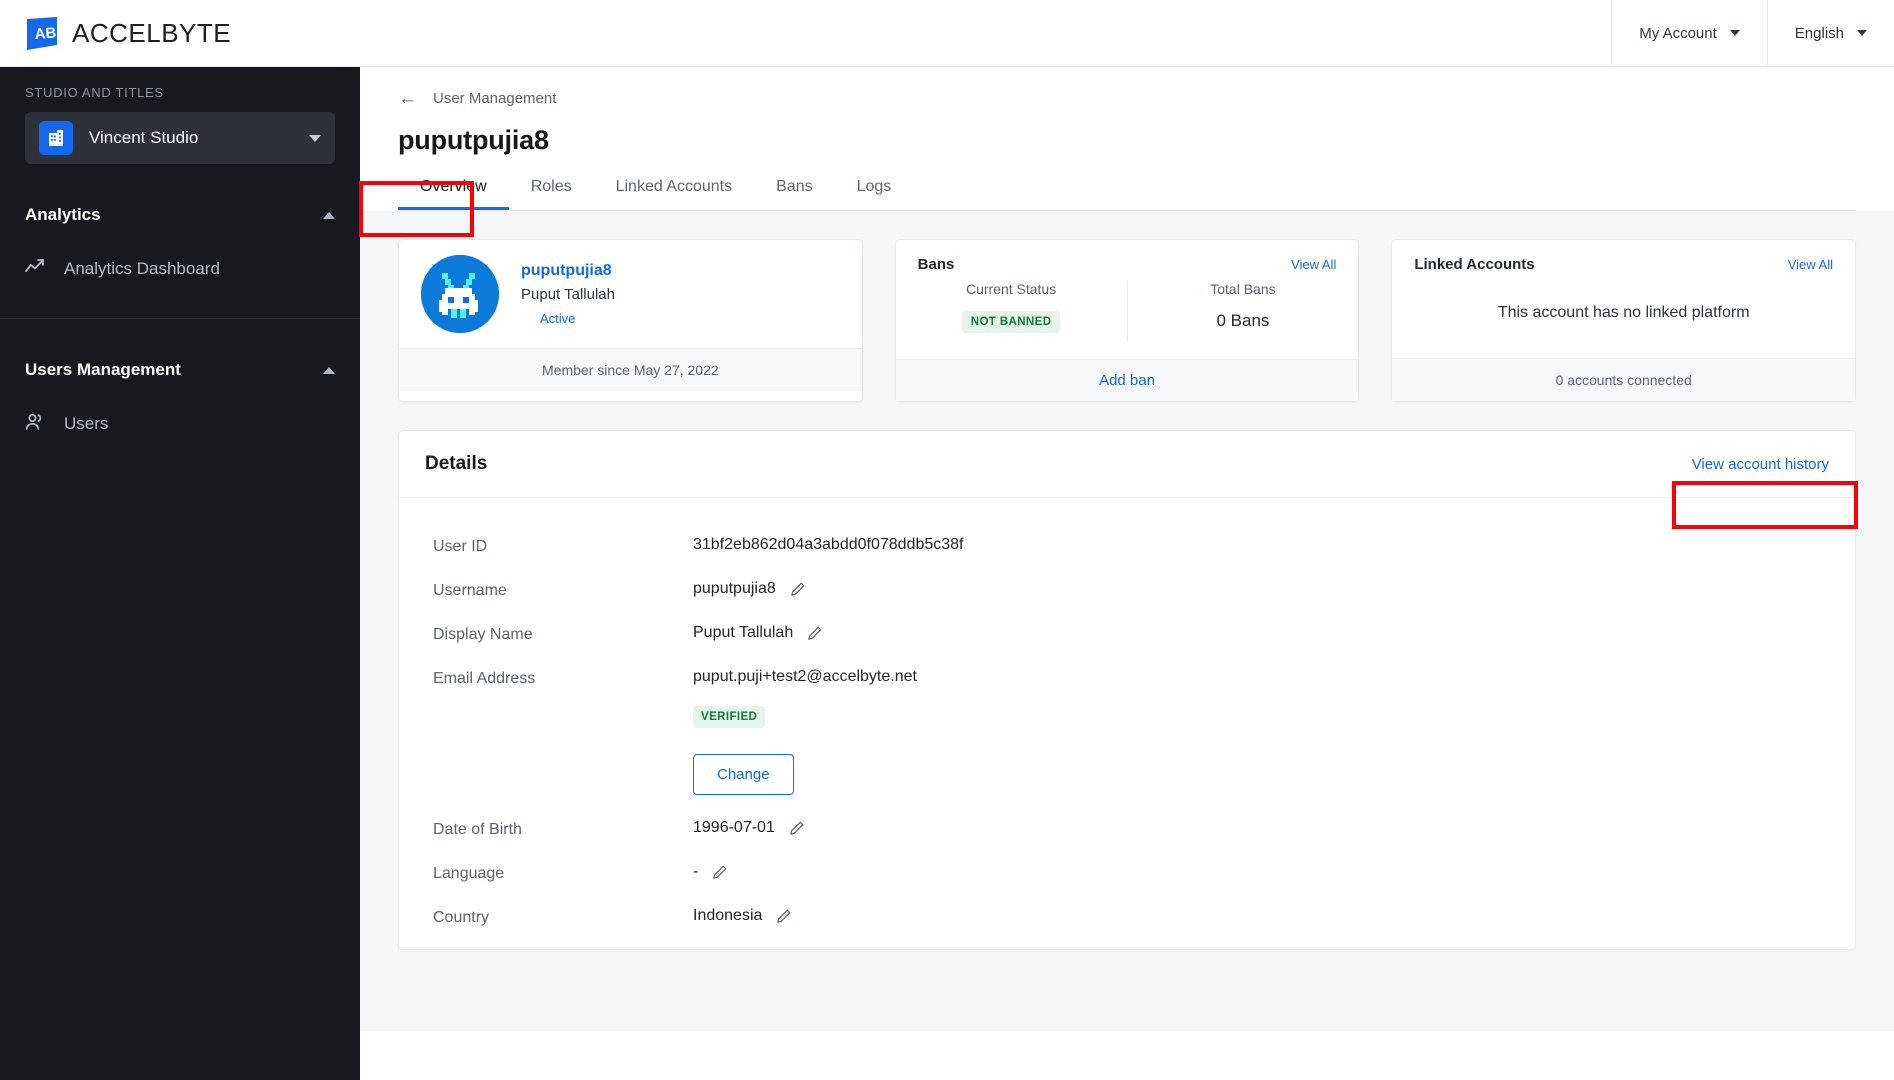 The image size is (1894, 1080). I want to click on profile-identity: puputpujia8 Puput Tallulah Active, so click(568, 294).